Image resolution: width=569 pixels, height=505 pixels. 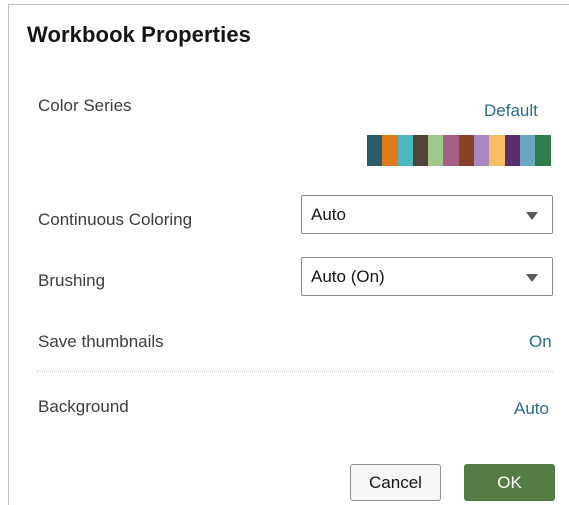 I want to click on color-series-value-link: Default, so click(x=511, y=111).